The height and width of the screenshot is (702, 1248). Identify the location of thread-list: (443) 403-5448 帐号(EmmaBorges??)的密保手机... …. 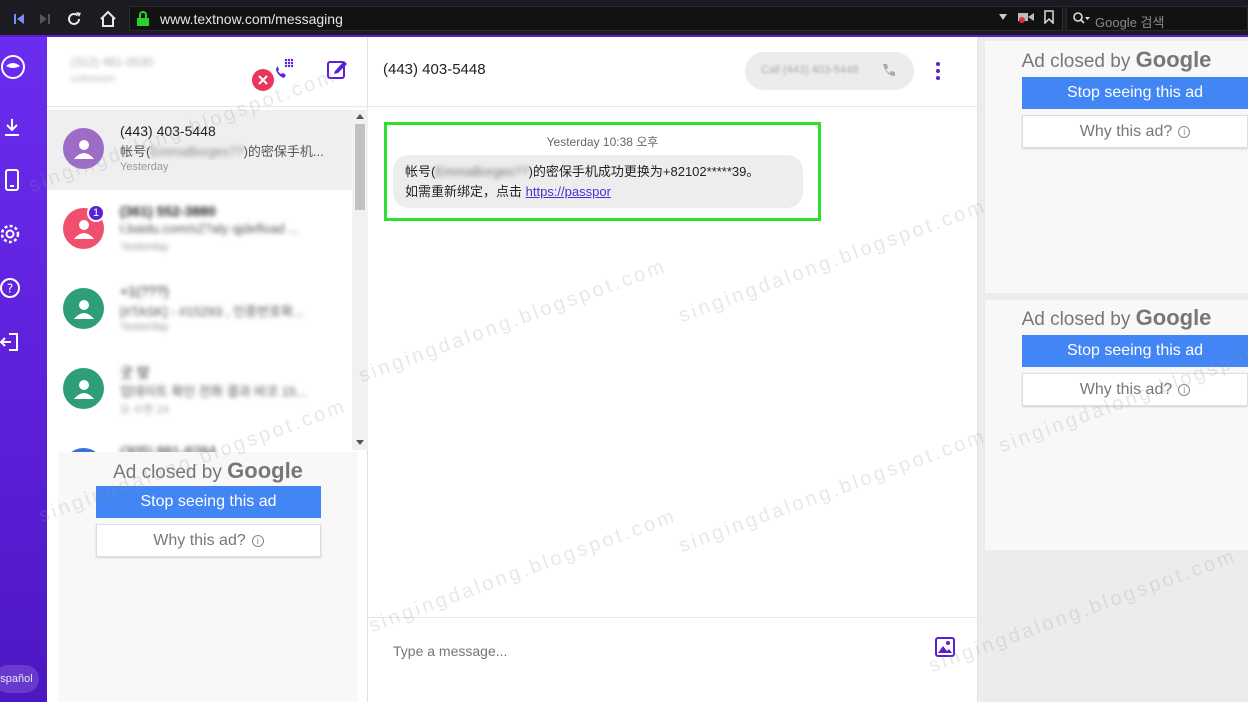
(199, 297).